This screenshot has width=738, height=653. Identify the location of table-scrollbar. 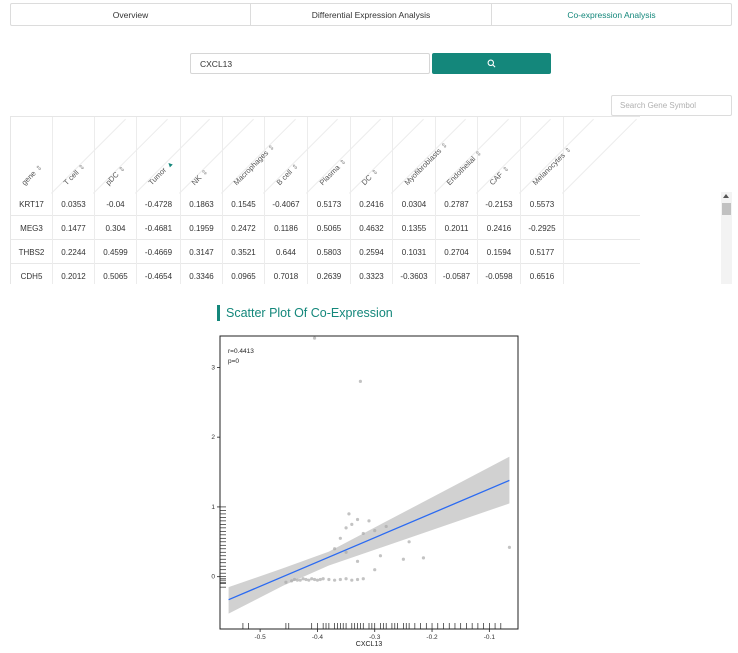
(726, 238).